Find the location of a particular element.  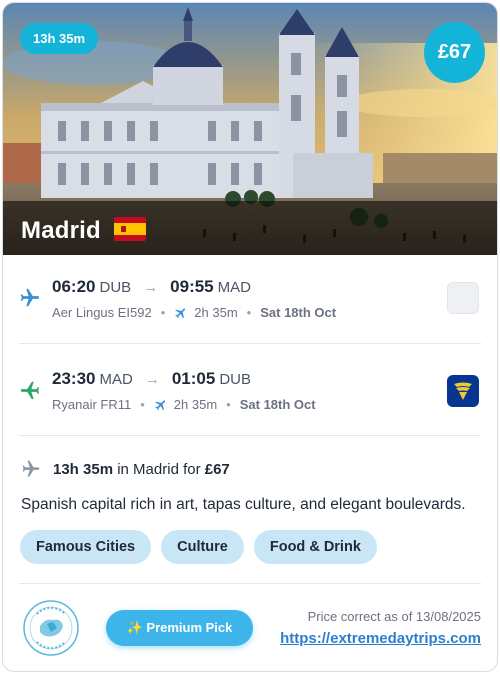

airline-flight-number: Aer Lingus EI592 is located at coordinates (102, 312).